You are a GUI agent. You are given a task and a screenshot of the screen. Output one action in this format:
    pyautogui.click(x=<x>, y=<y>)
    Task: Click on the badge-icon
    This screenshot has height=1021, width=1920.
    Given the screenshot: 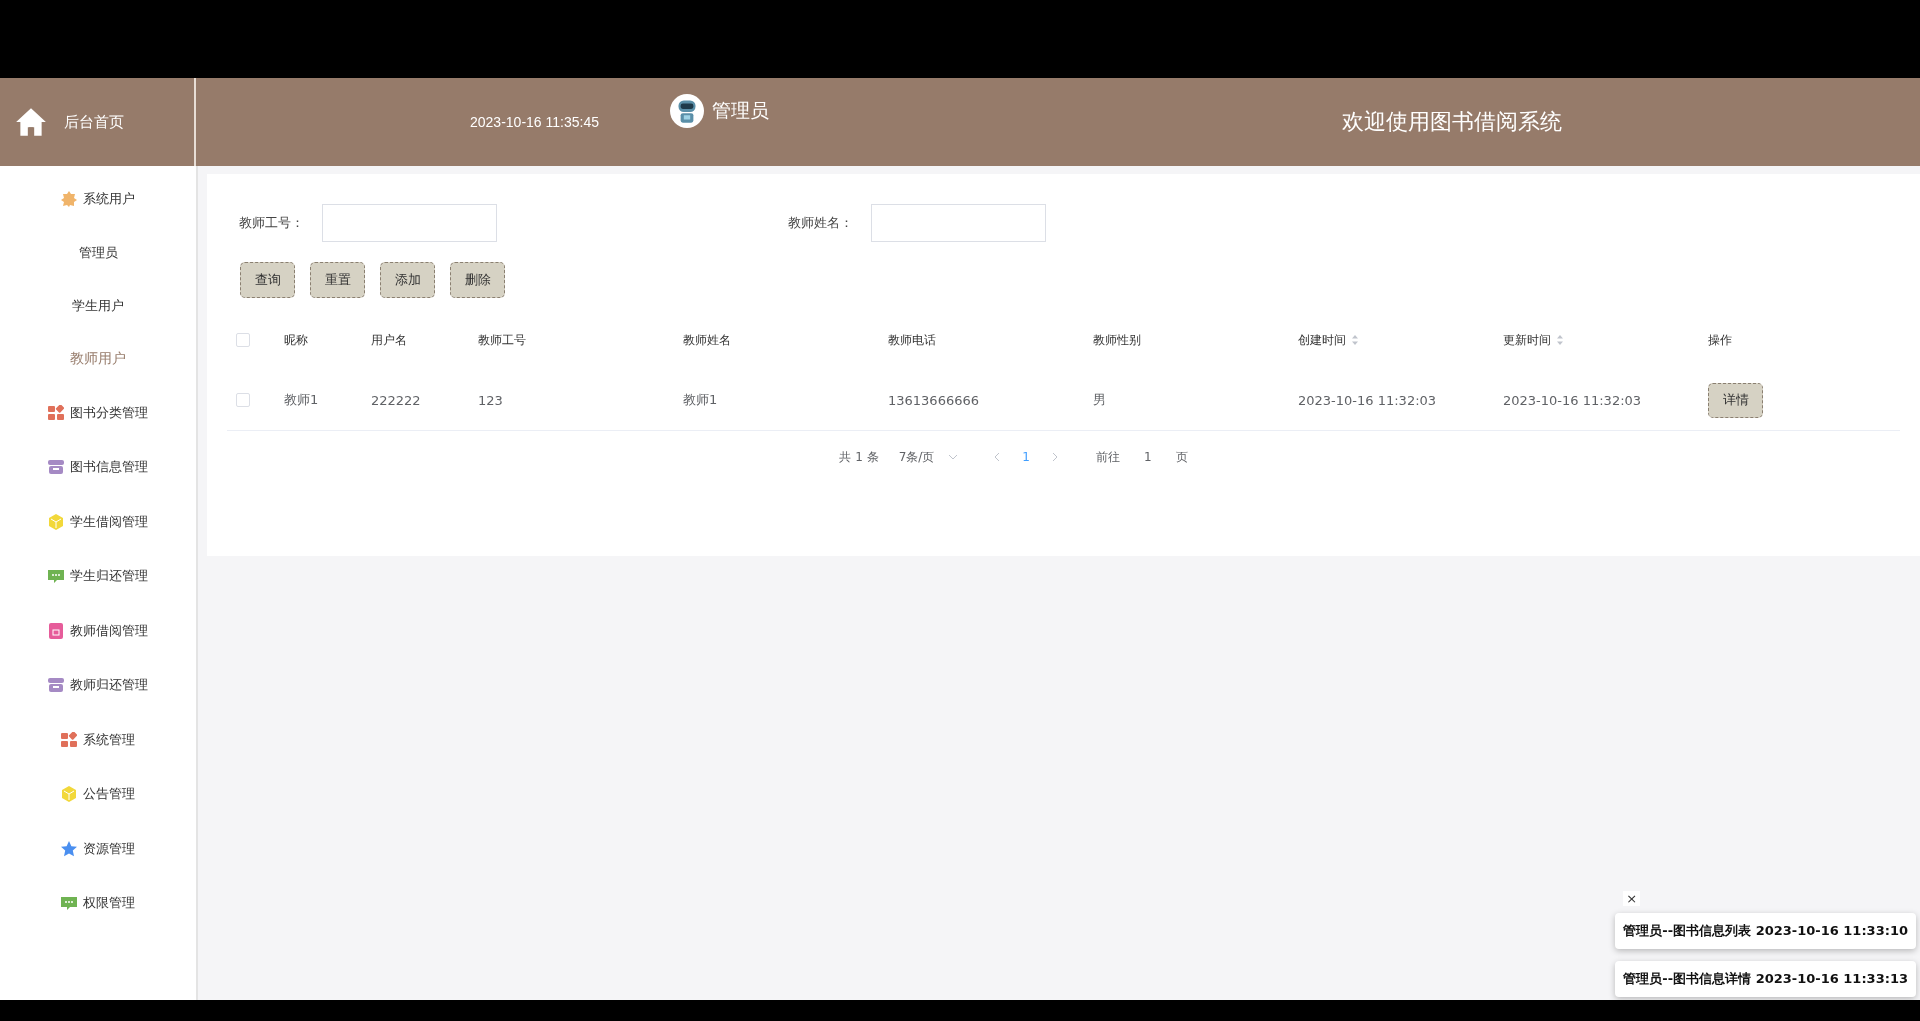 What is the action you would take?
    pyautogui.click(x=69, y=199)
    